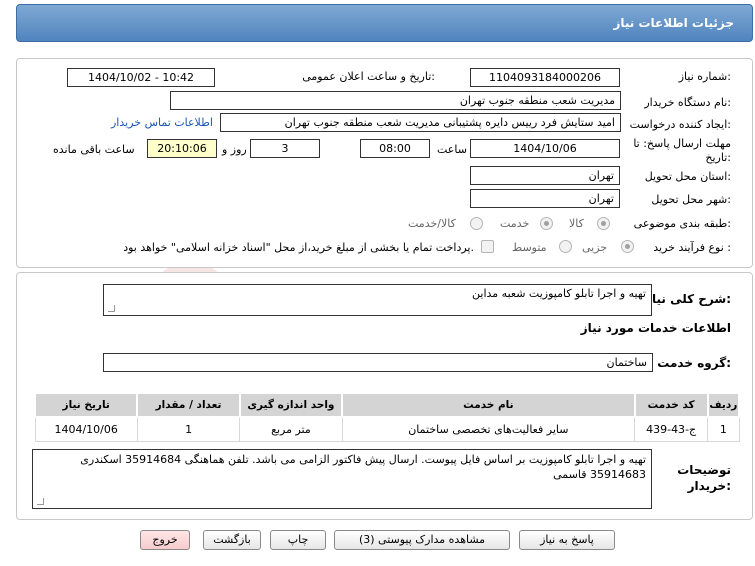 Image resolution: width=755 pixels, height=566 pixels. What do you see at coordinates (704, 478) in the screenshot?
I see `buyer-notes-label: توضیحات خریدار:` at bounding box center [704, 478].